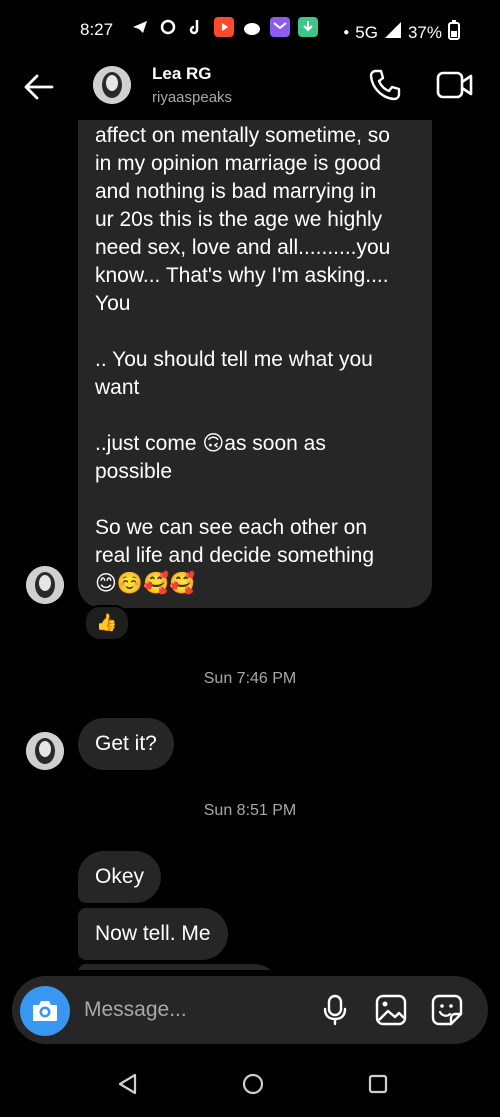 The width and height of the screenshot is (500, 1117). Describe the element at coordinates (39, 87) in the screenshot. I see `back-arrow-icon` at that location.